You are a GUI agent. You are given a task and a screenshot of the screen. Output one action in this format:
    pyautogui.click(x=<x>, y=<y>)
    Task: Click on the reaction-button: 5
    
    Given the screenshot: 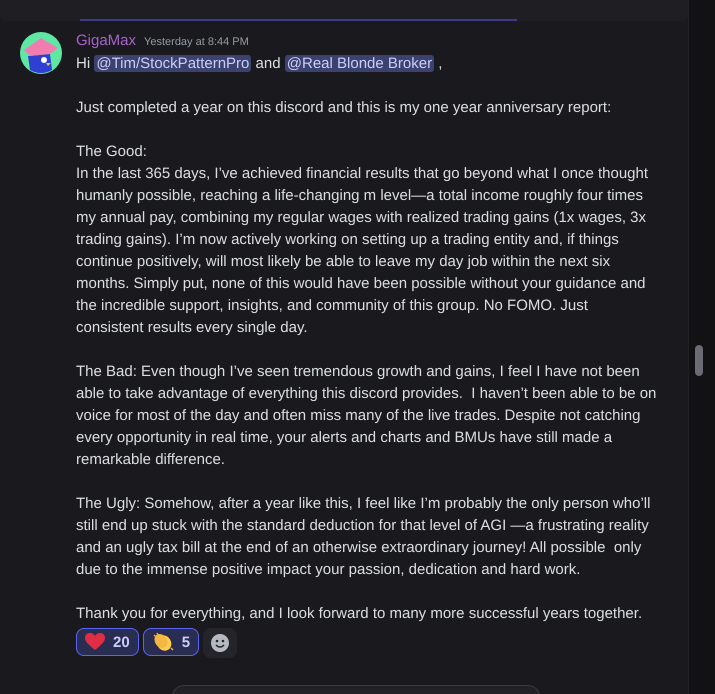 What is the action you would take?
    pyautogui.click(x=171, y=642)
    